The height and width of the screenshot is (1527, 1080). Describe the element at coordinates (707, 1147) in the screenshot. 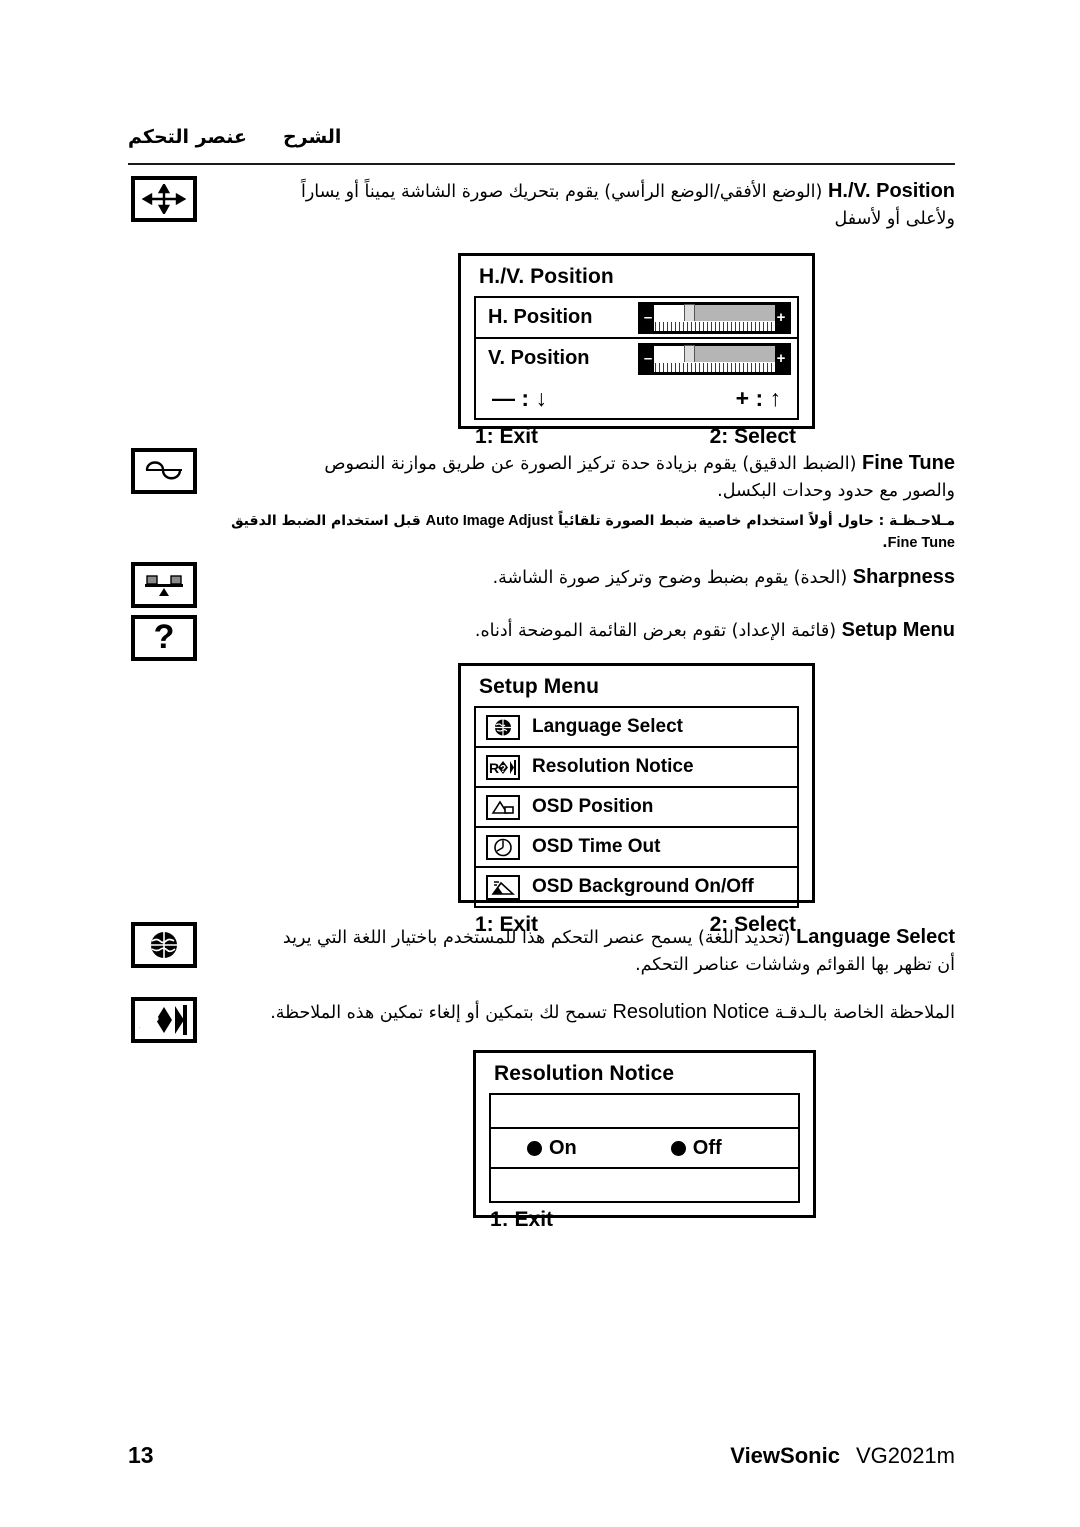

I see `osd-rn-off-label: Off` at that location.